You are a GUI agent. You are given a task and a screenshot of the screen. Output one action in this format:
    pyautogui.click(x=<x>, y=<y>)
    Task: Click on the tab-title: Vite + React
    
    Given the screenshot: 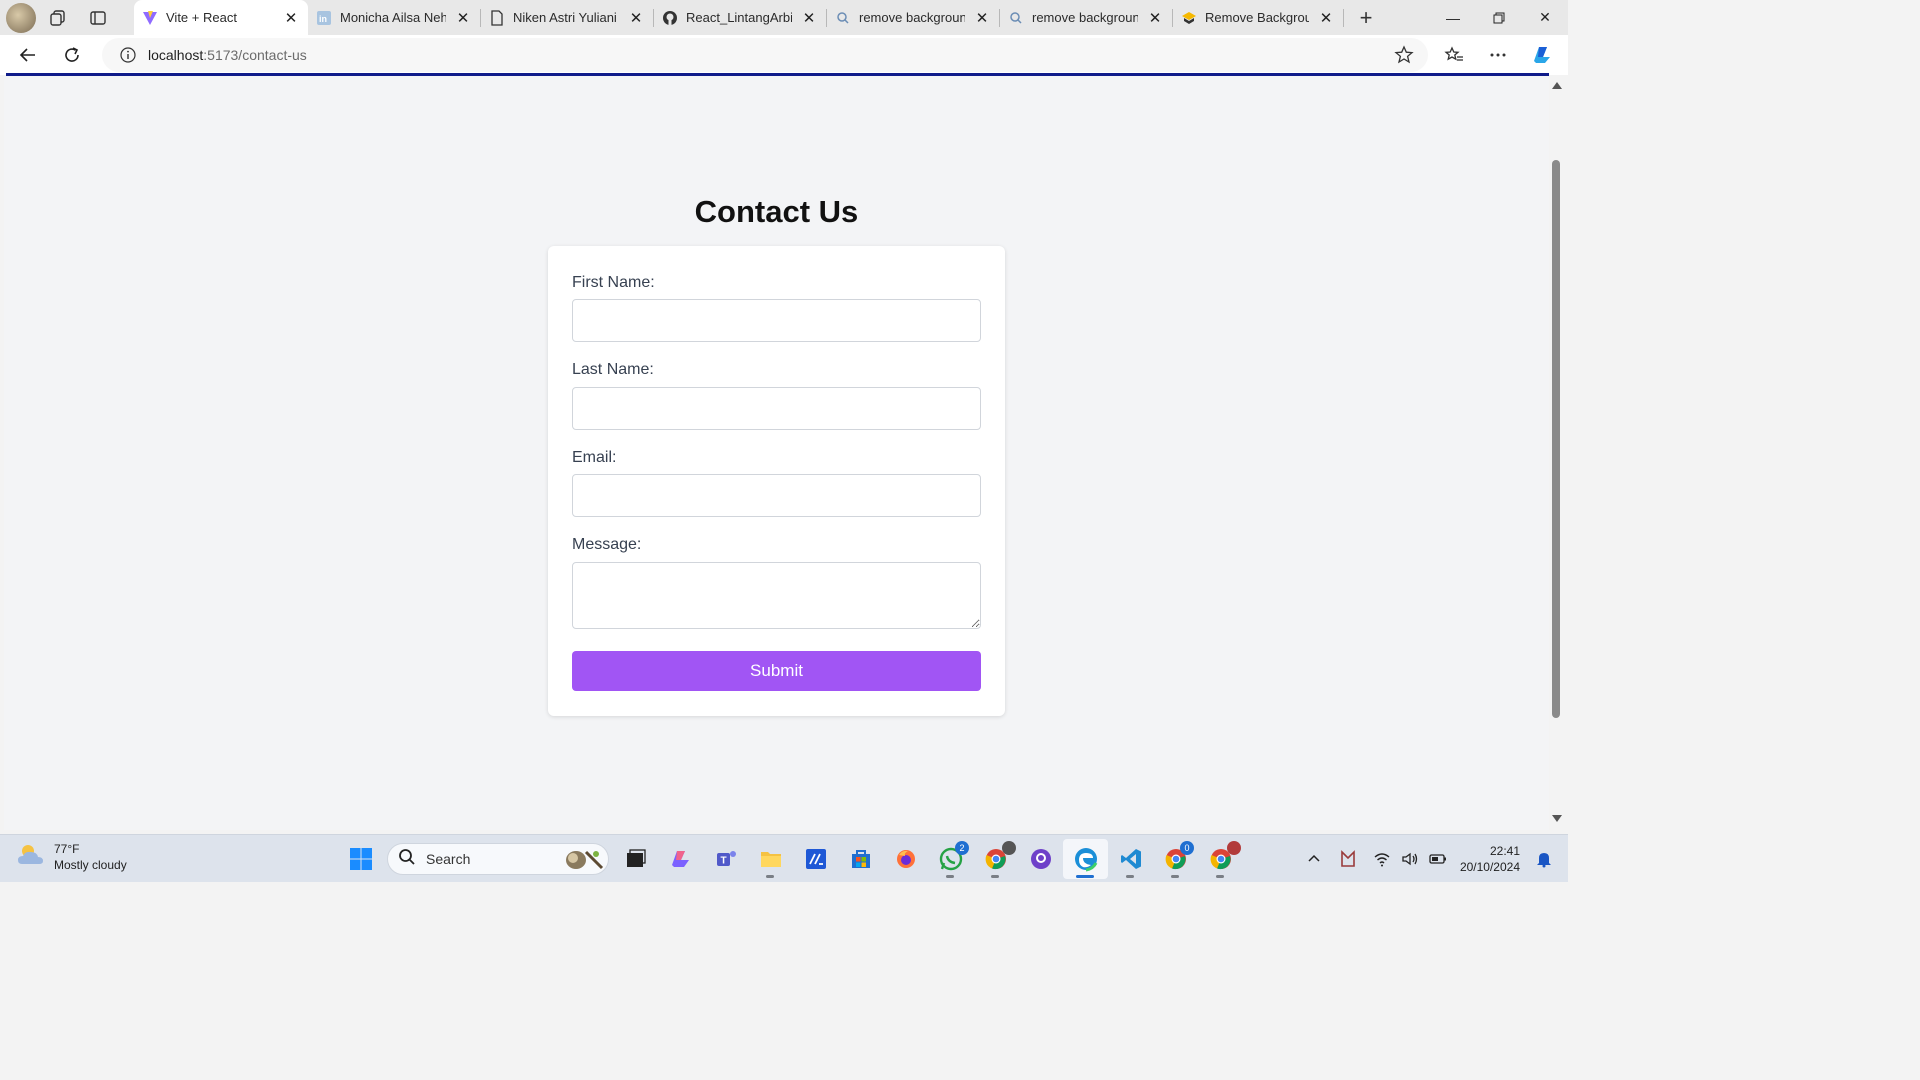 What is the action you would take?
    pyautogui.click(x=201, y=17)
    